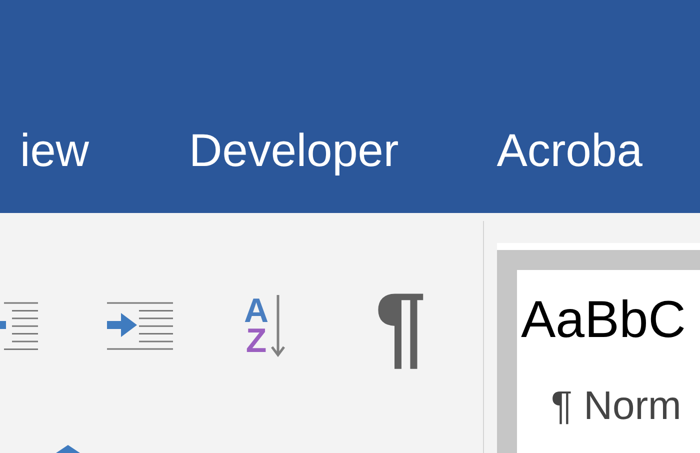 This screenshot has width=700, height=453. I want to click on style-sample: AaBbC, so click(604, 320).